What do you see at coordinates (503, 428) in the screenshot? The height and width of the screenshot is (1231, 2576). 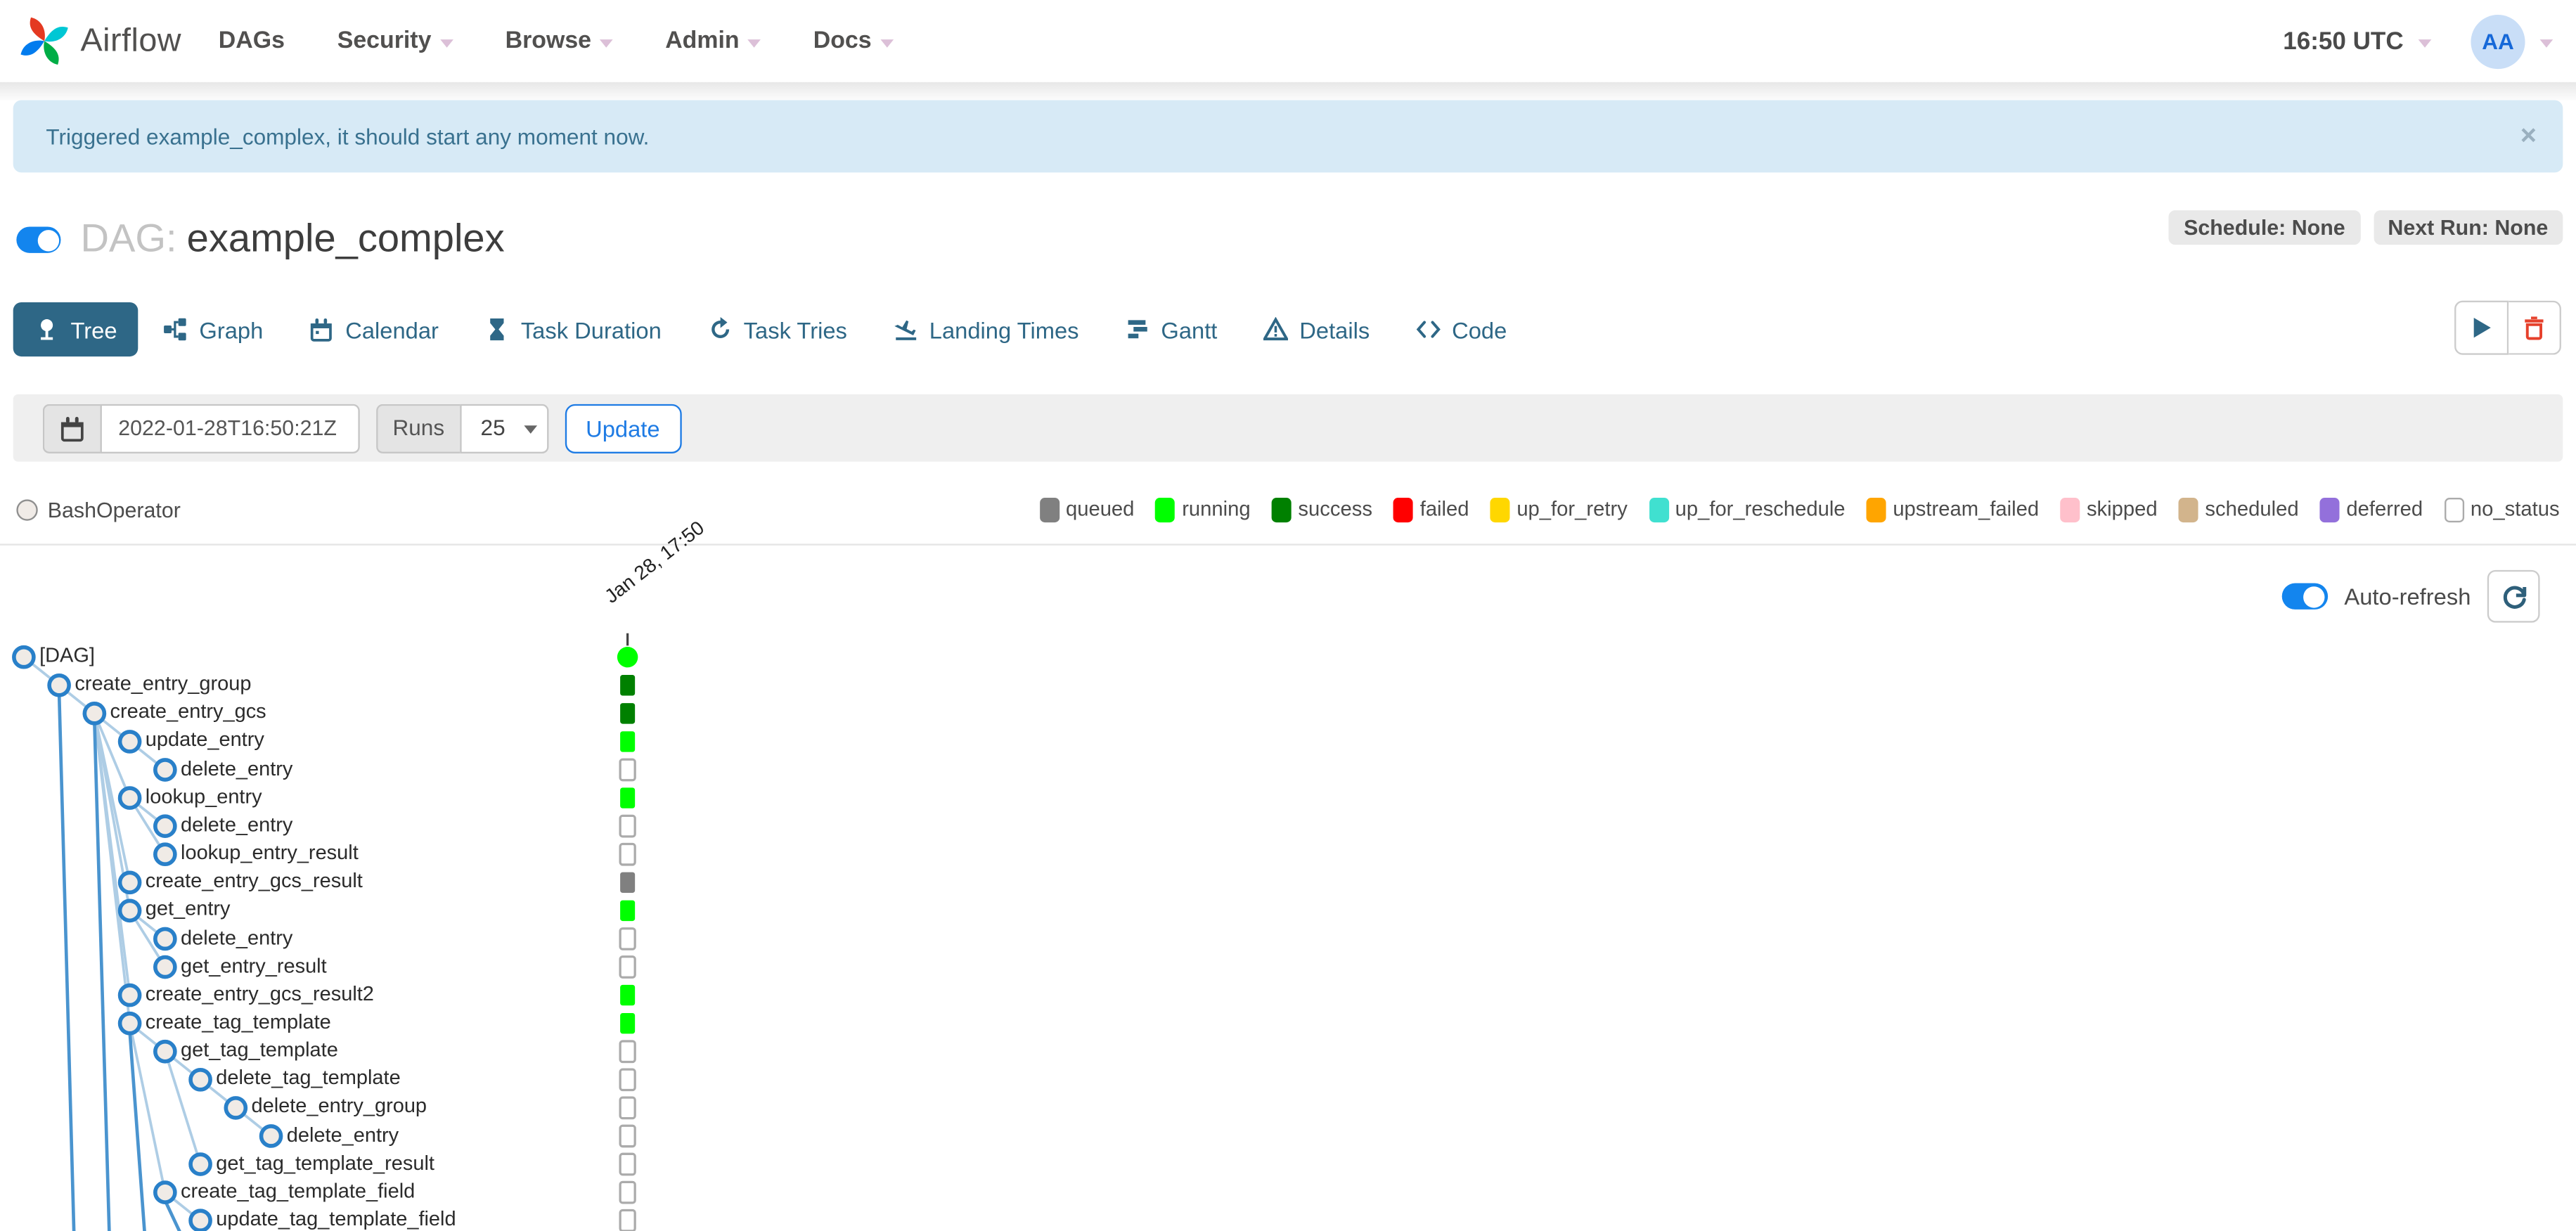 I see `runs-select: 25` at bounding box center [503, 428].